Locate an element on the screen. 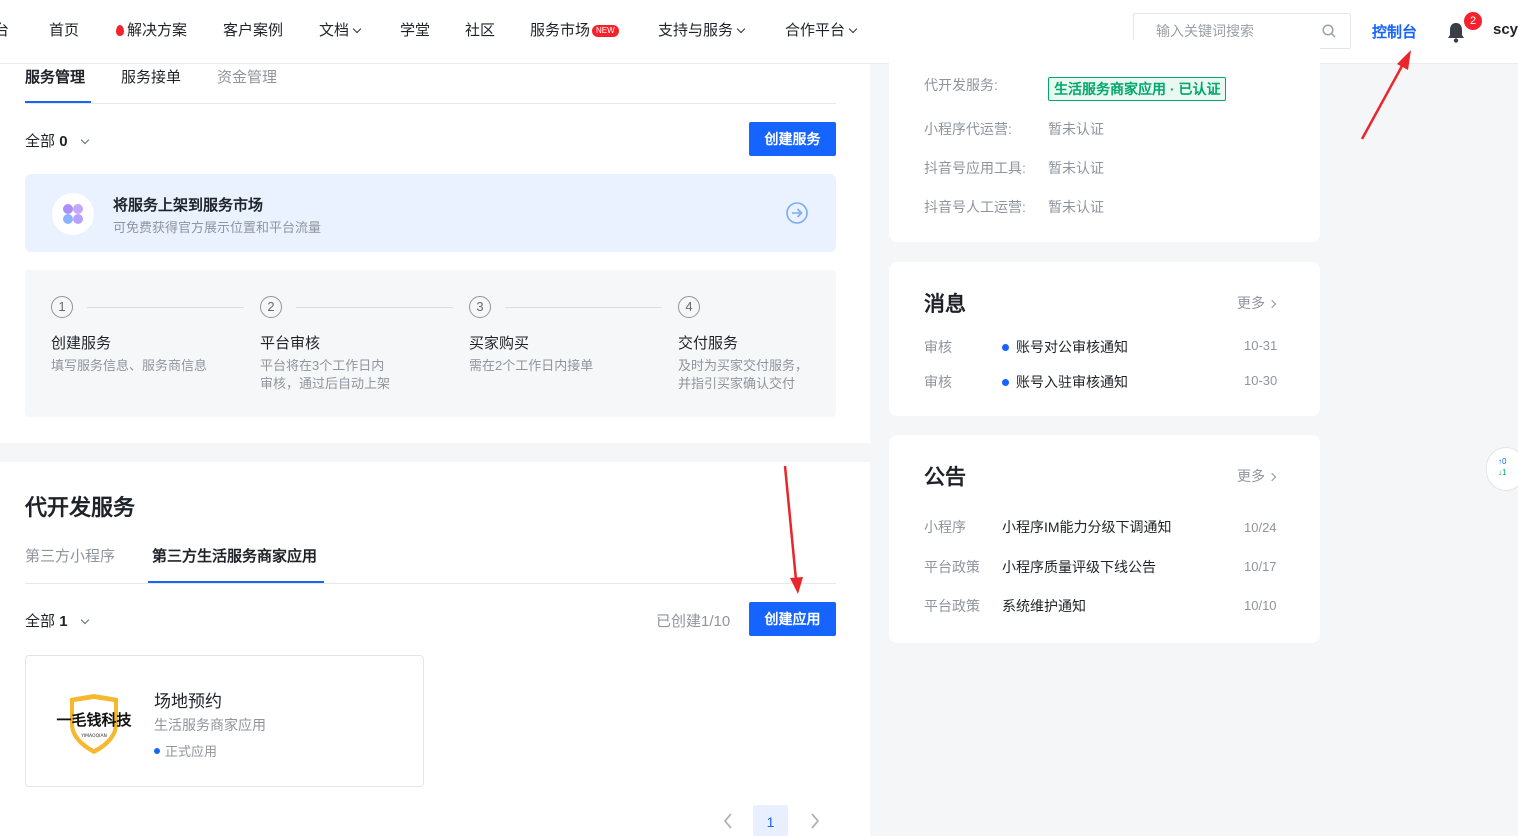  message-date: 10-30 is located at coordinates (1261, 380).